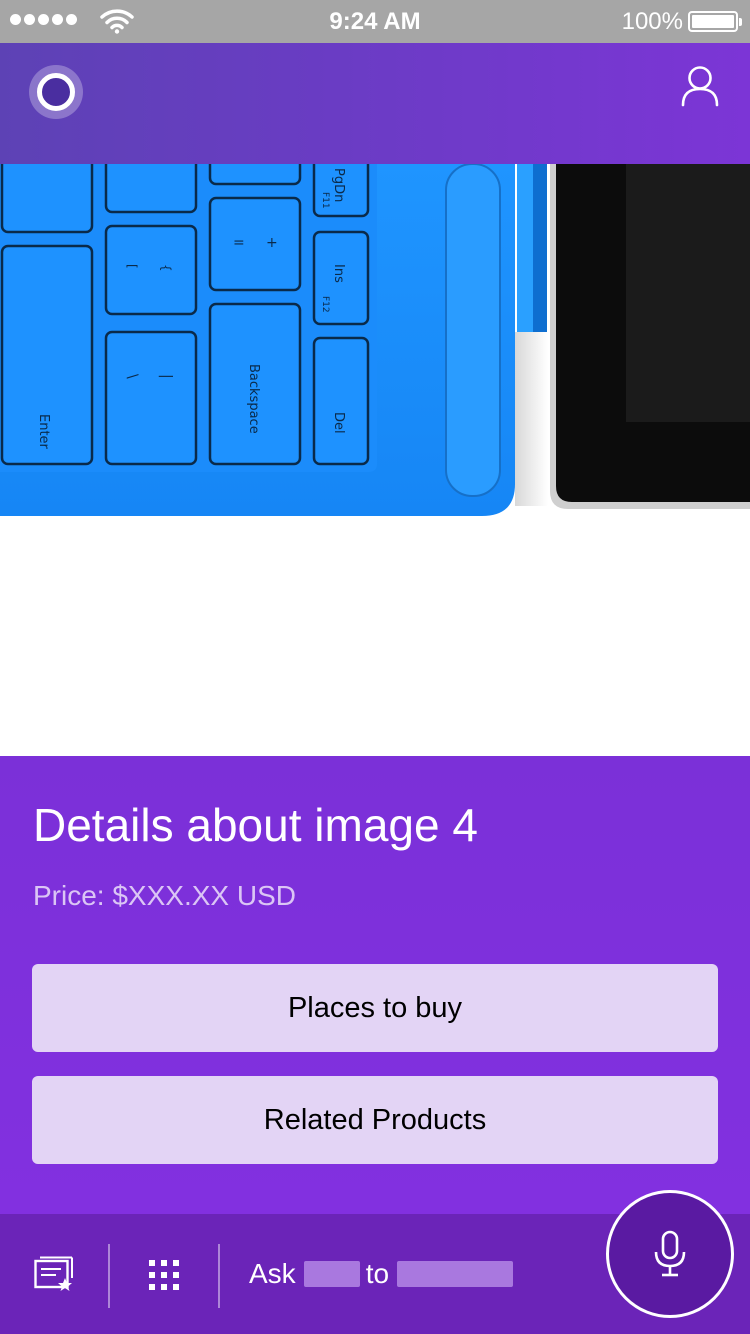  I want to click on svg-text: F11, so click(325, 200).